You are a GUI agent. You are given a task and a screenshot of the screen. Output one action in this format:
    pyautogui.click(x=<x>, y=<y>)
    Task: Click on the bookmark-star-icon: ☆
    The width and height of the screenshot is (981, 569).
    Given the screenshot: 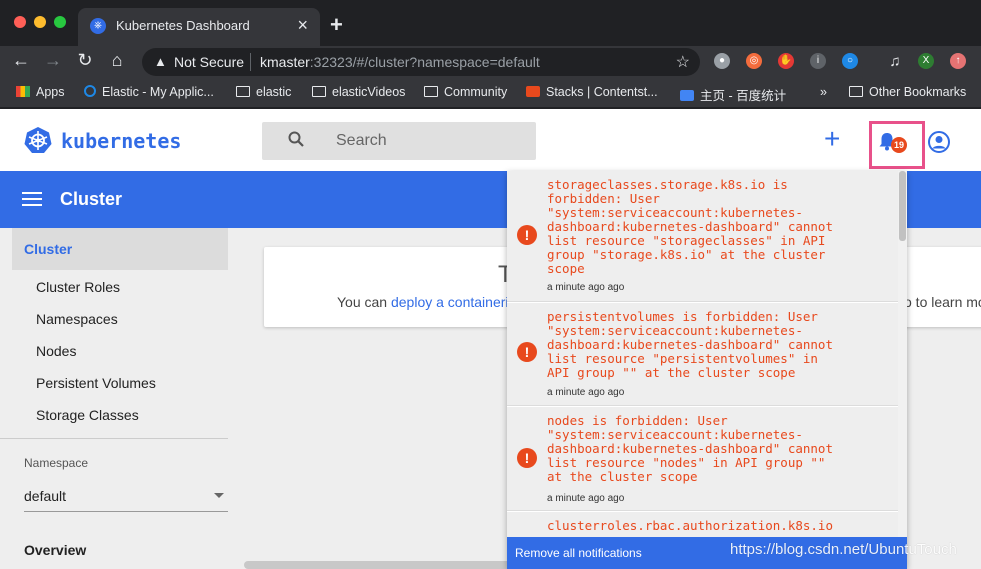 What is the action you would take?
    pyautogui.click(x=683, y=62)
    